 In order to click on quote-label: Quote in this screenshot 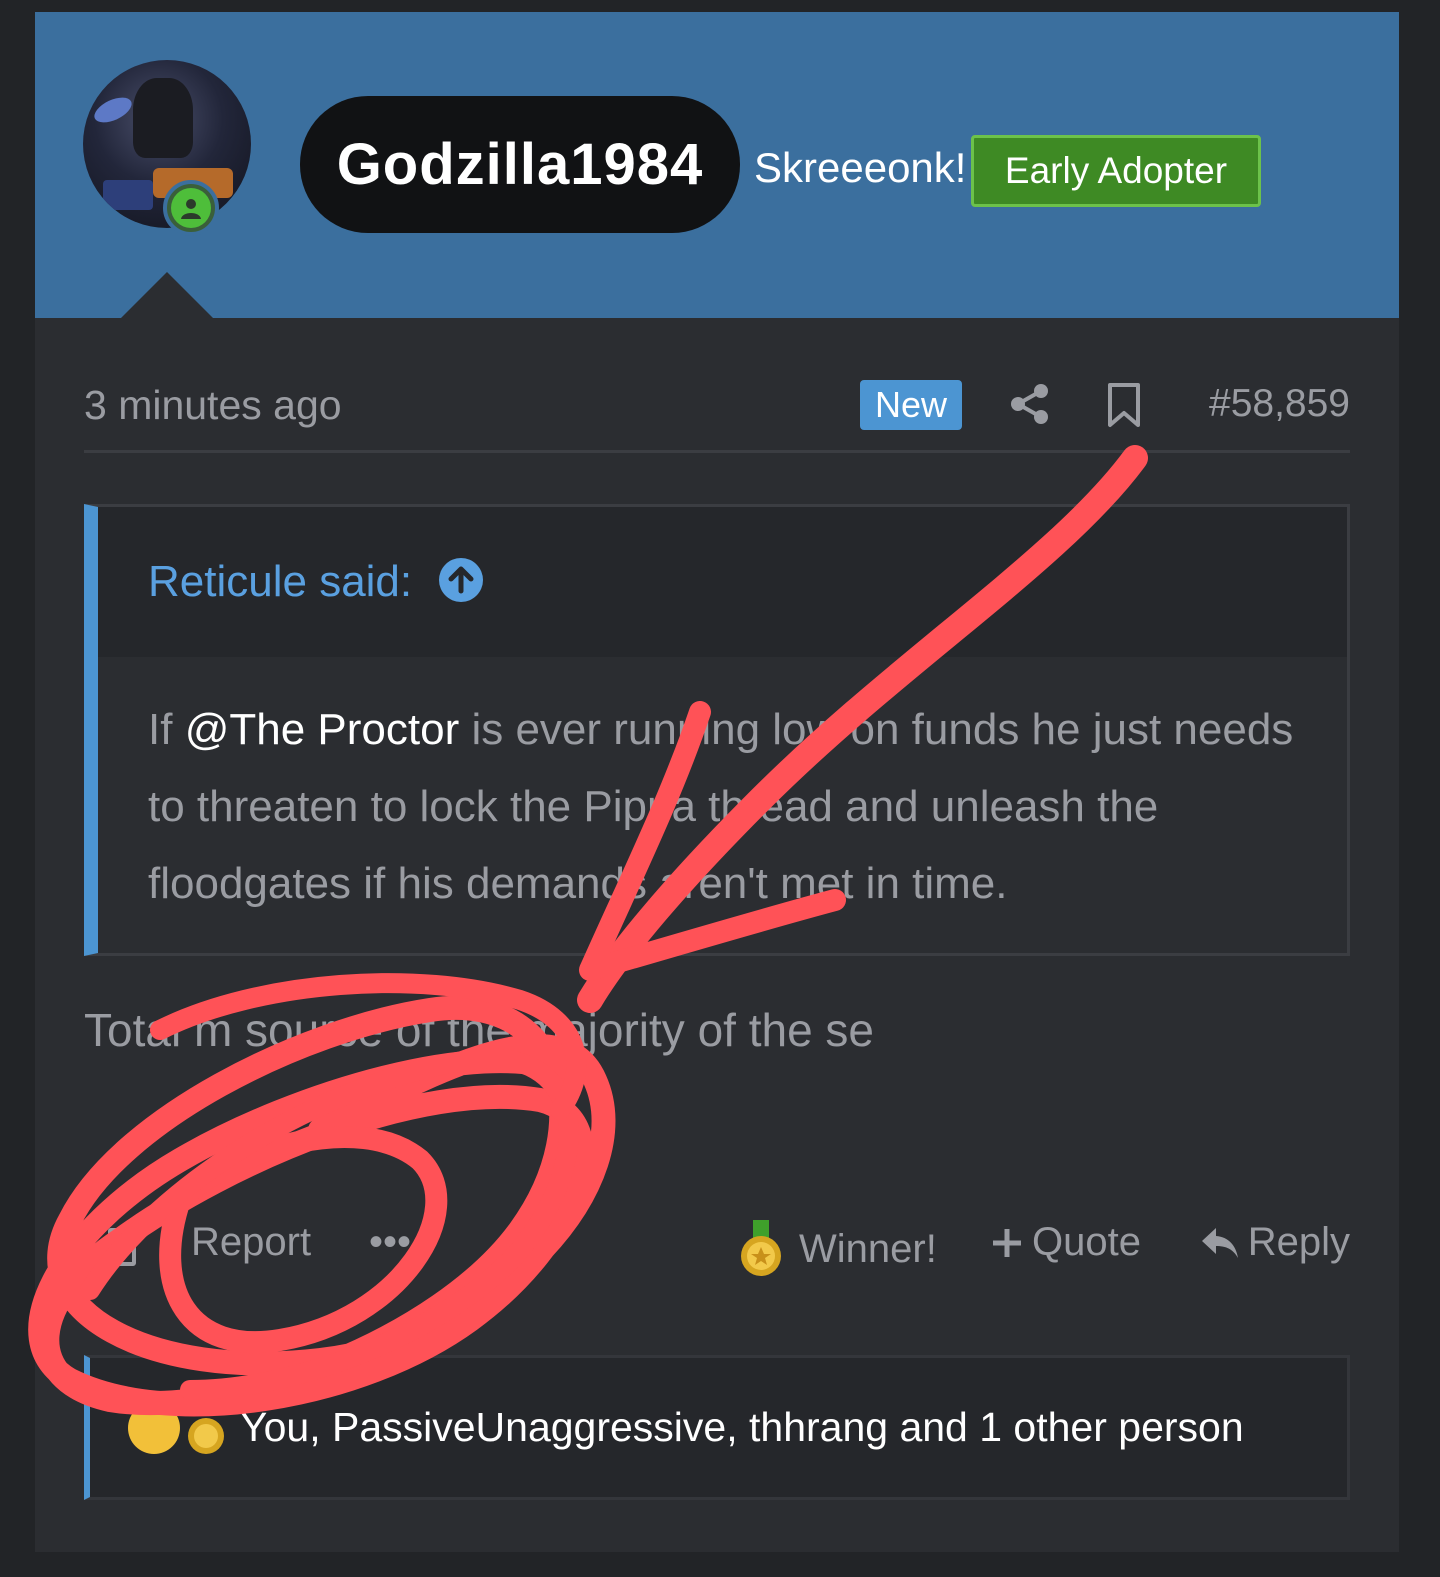, I will do `click(1086, 1242)`.